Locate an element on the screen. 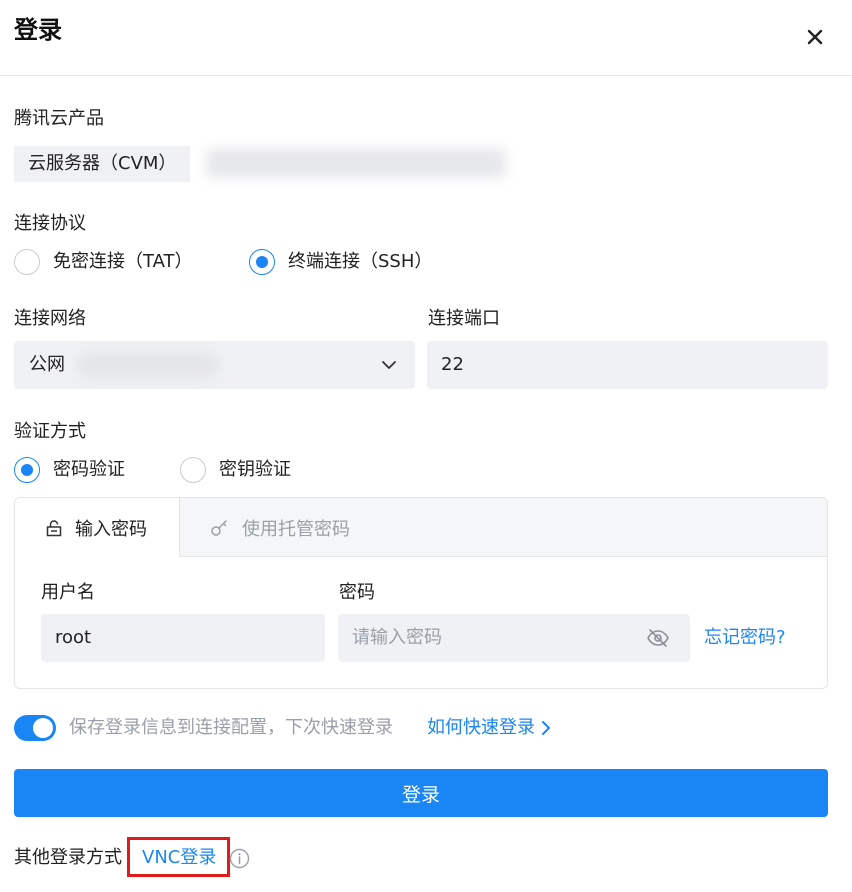  password-input: 请输入密码 is located at coordinates (514, 638).